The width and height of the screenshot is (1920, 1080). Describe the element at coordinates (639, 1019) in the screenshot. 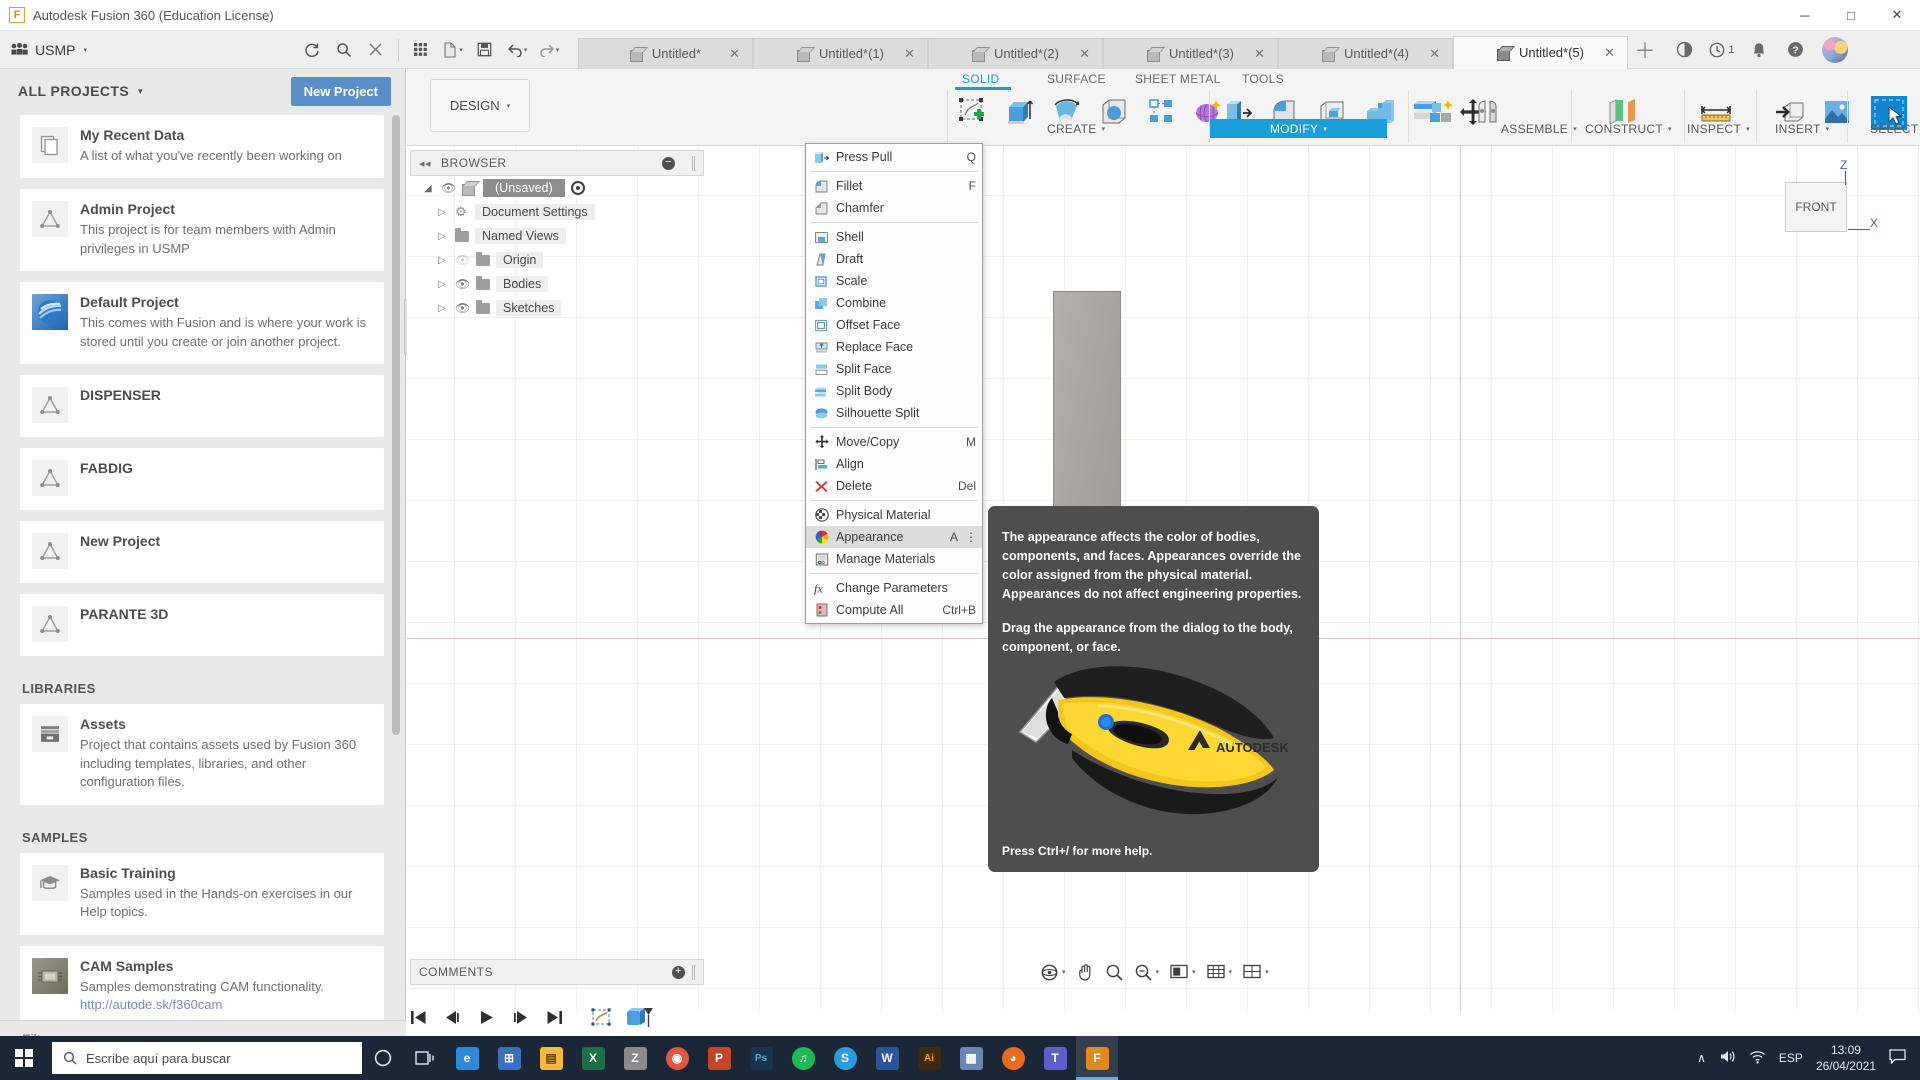

I see `extrude-feature-icon` at that location.